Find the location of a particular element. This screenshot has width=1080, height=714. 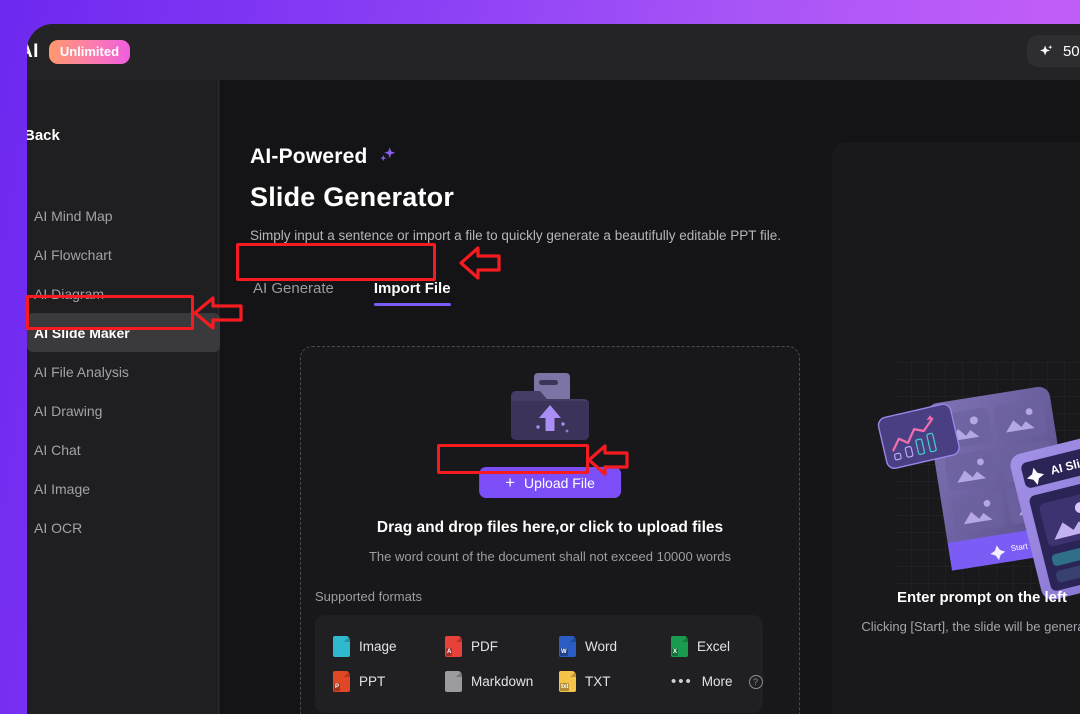

sidebar-item-label: AI Mind Map is located at coordinates (73, 215).